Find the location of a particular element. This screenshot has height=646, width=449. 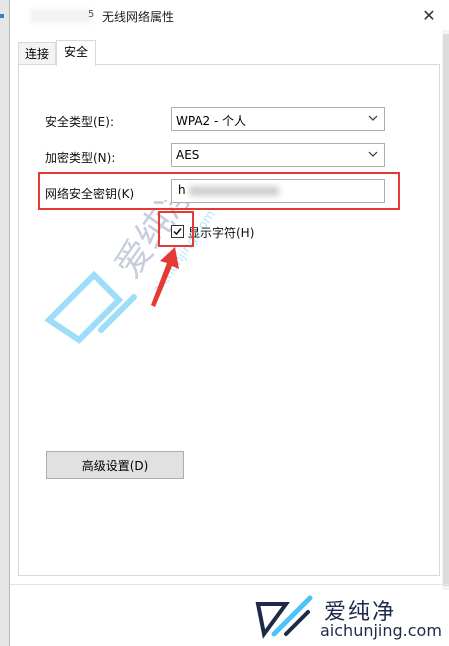

title-glyph: 5 is located at coordinates (91, 14).